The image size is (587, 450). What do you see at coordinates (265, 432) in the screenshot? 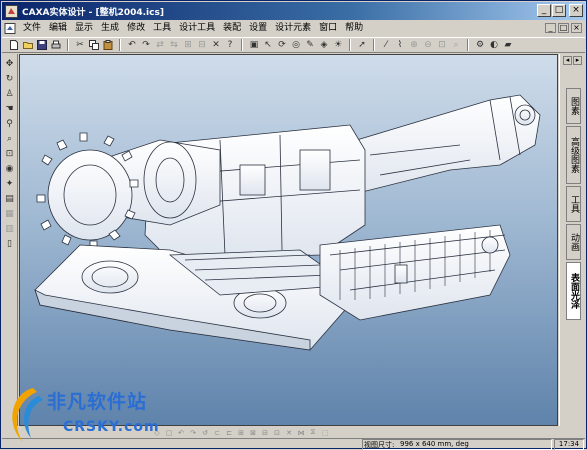
I see `bottom-tool-icon: ⊟` at bounding box center [265, 432].